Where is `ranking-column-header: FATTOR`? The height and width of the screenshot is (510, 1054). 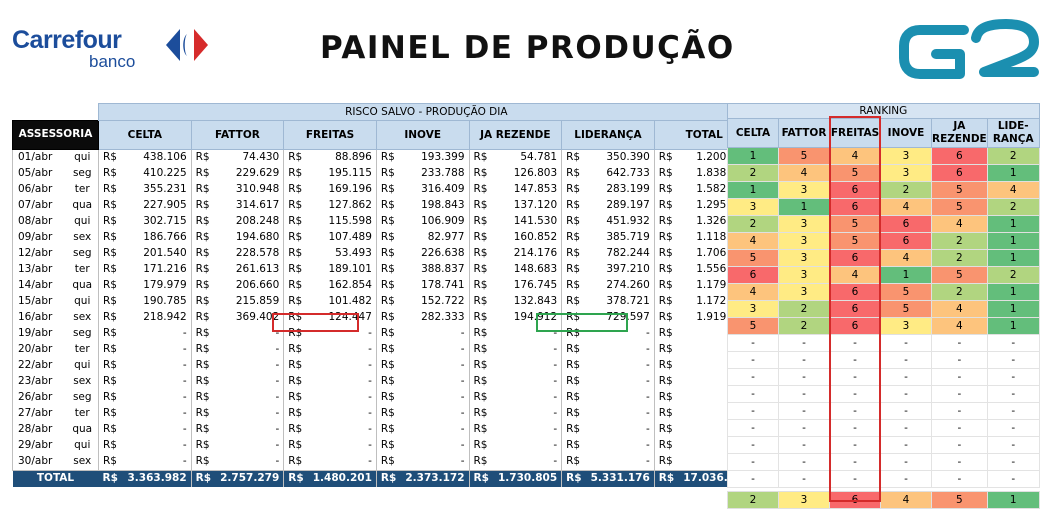
ranking-column-header: FATTOR is located at coordinates (804, 133).